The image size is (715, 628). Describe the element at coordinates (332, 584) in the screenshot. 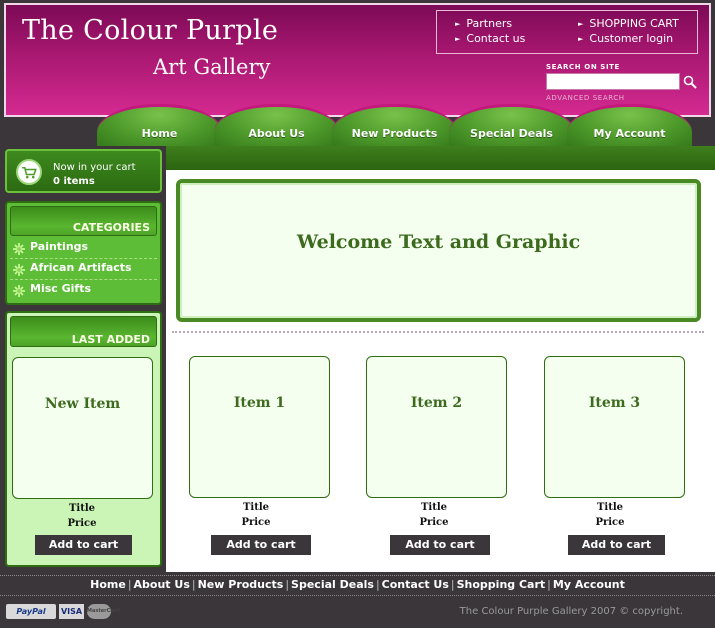

I see `footer-link-special-deals: Special Deals` at that location.